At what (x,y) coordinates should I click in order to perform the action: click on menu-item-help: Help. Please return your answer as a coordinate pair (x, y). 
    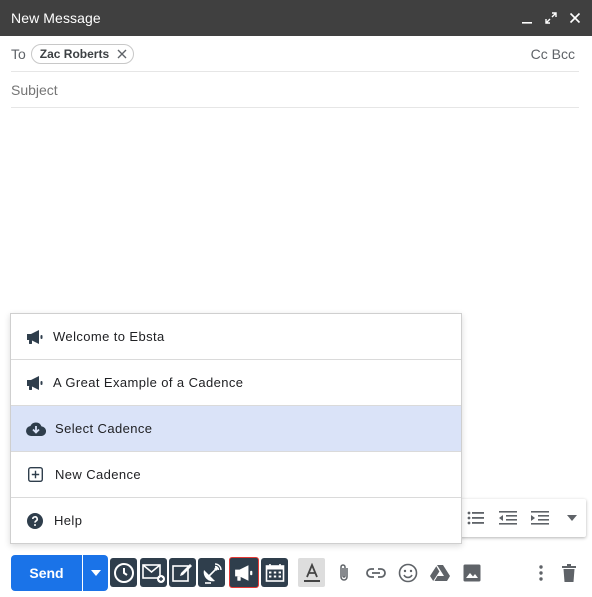
    Looking at the image, I should click on (236, 520).